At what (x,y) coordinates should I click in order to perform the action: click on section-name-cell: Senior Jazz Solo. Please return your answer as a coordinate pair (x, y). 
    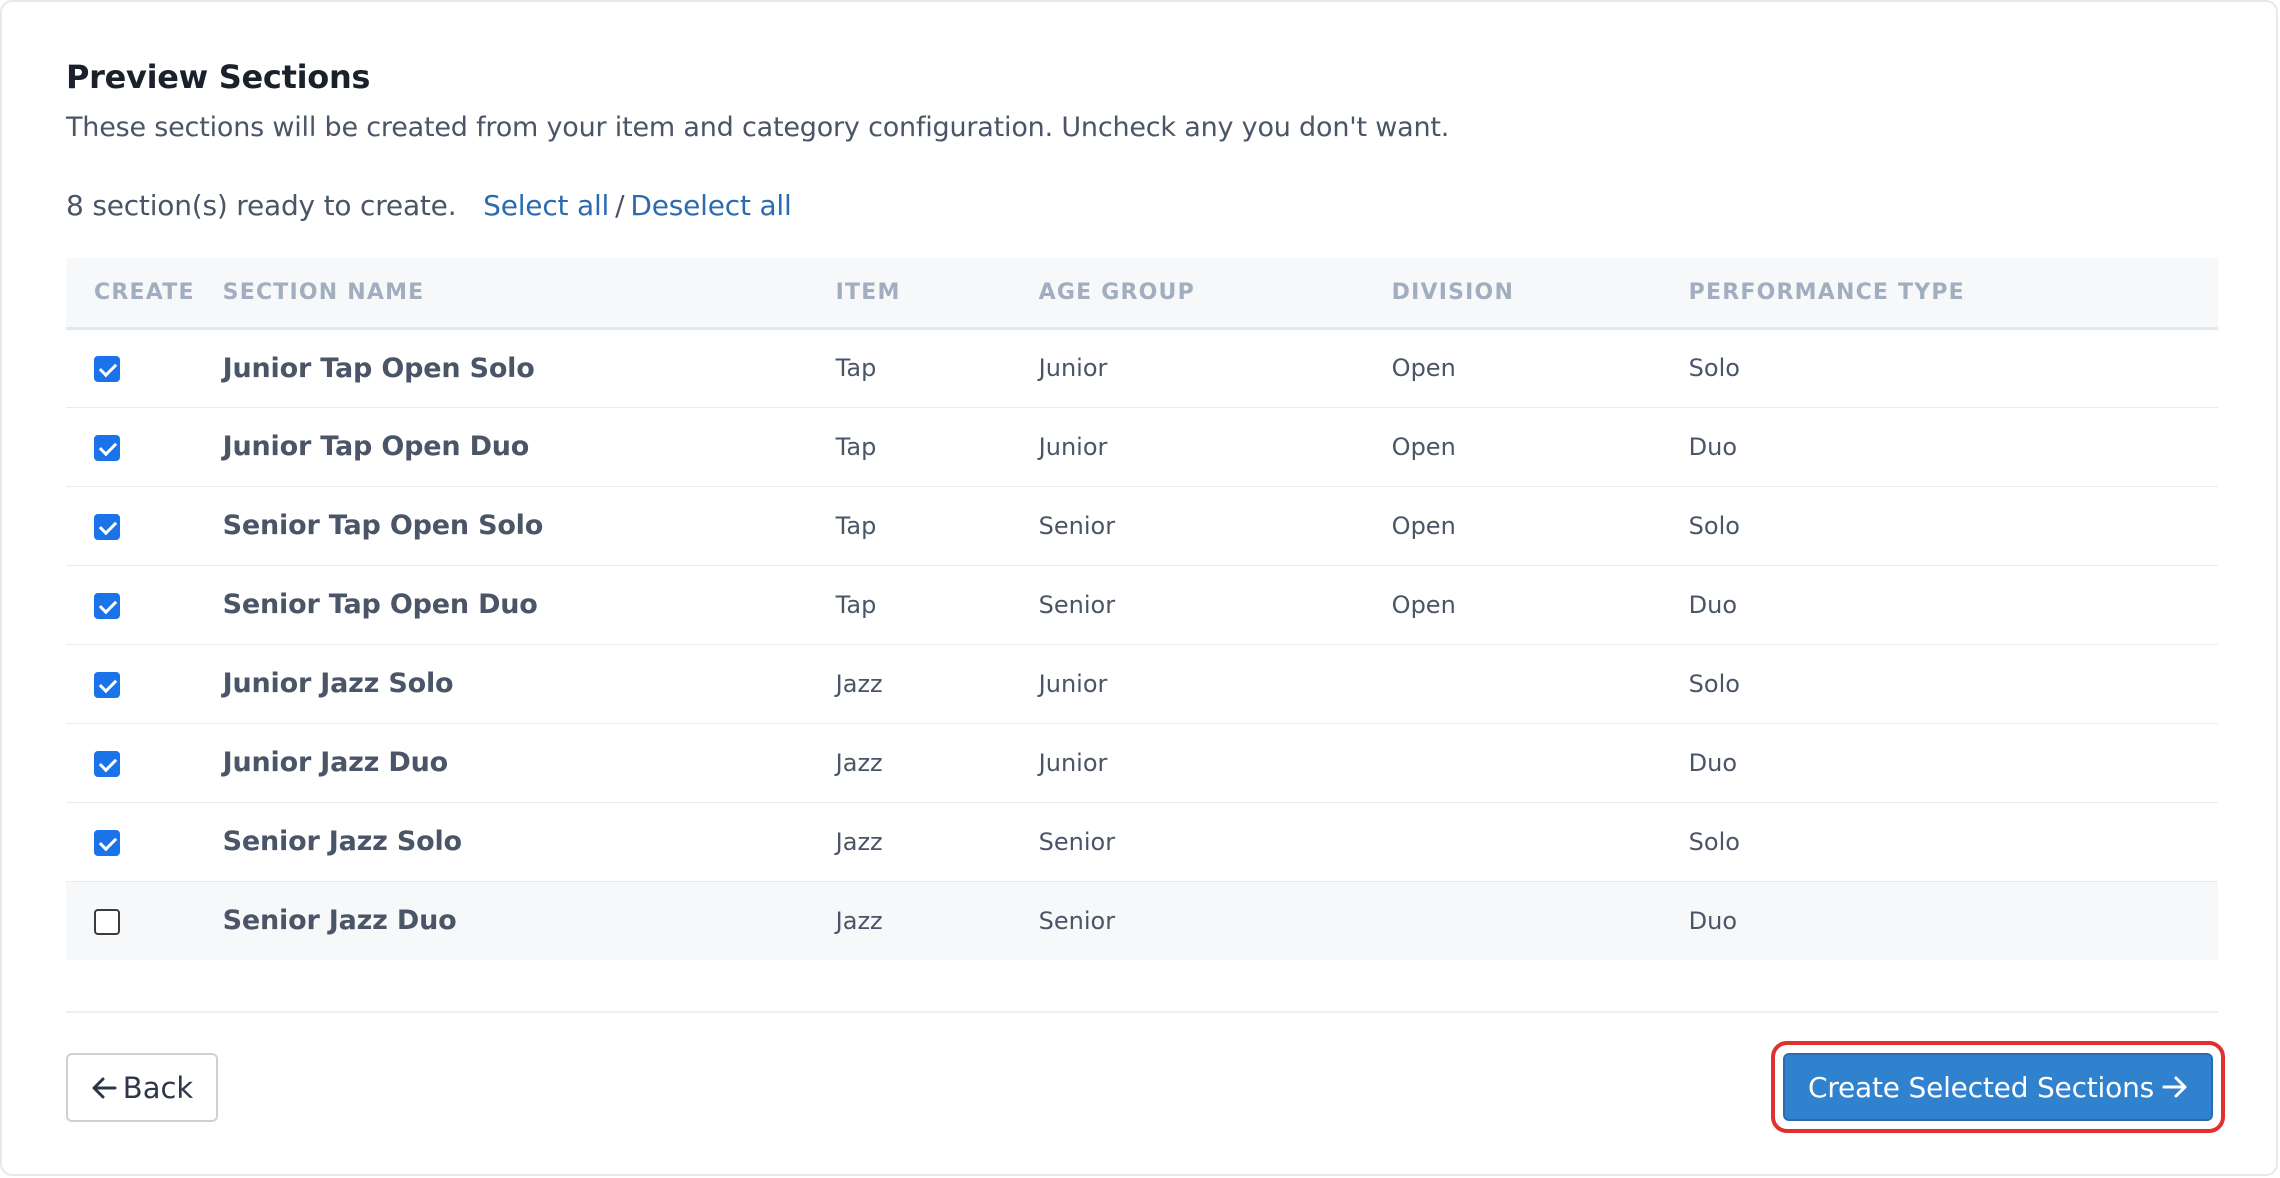
    Looking at the image, I should click on (342, 841).